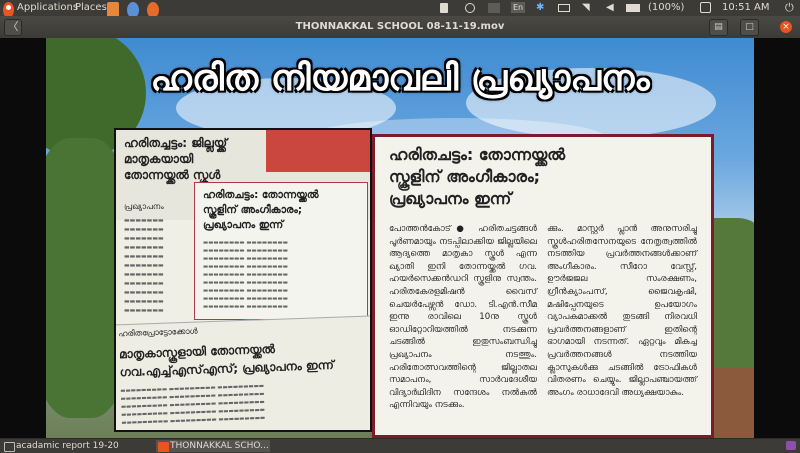 This screenshot has height=453, width=800. Describe the element at coordinates (791, 445) in the screenshot. I see `workspace-switcher-icon` at that location.